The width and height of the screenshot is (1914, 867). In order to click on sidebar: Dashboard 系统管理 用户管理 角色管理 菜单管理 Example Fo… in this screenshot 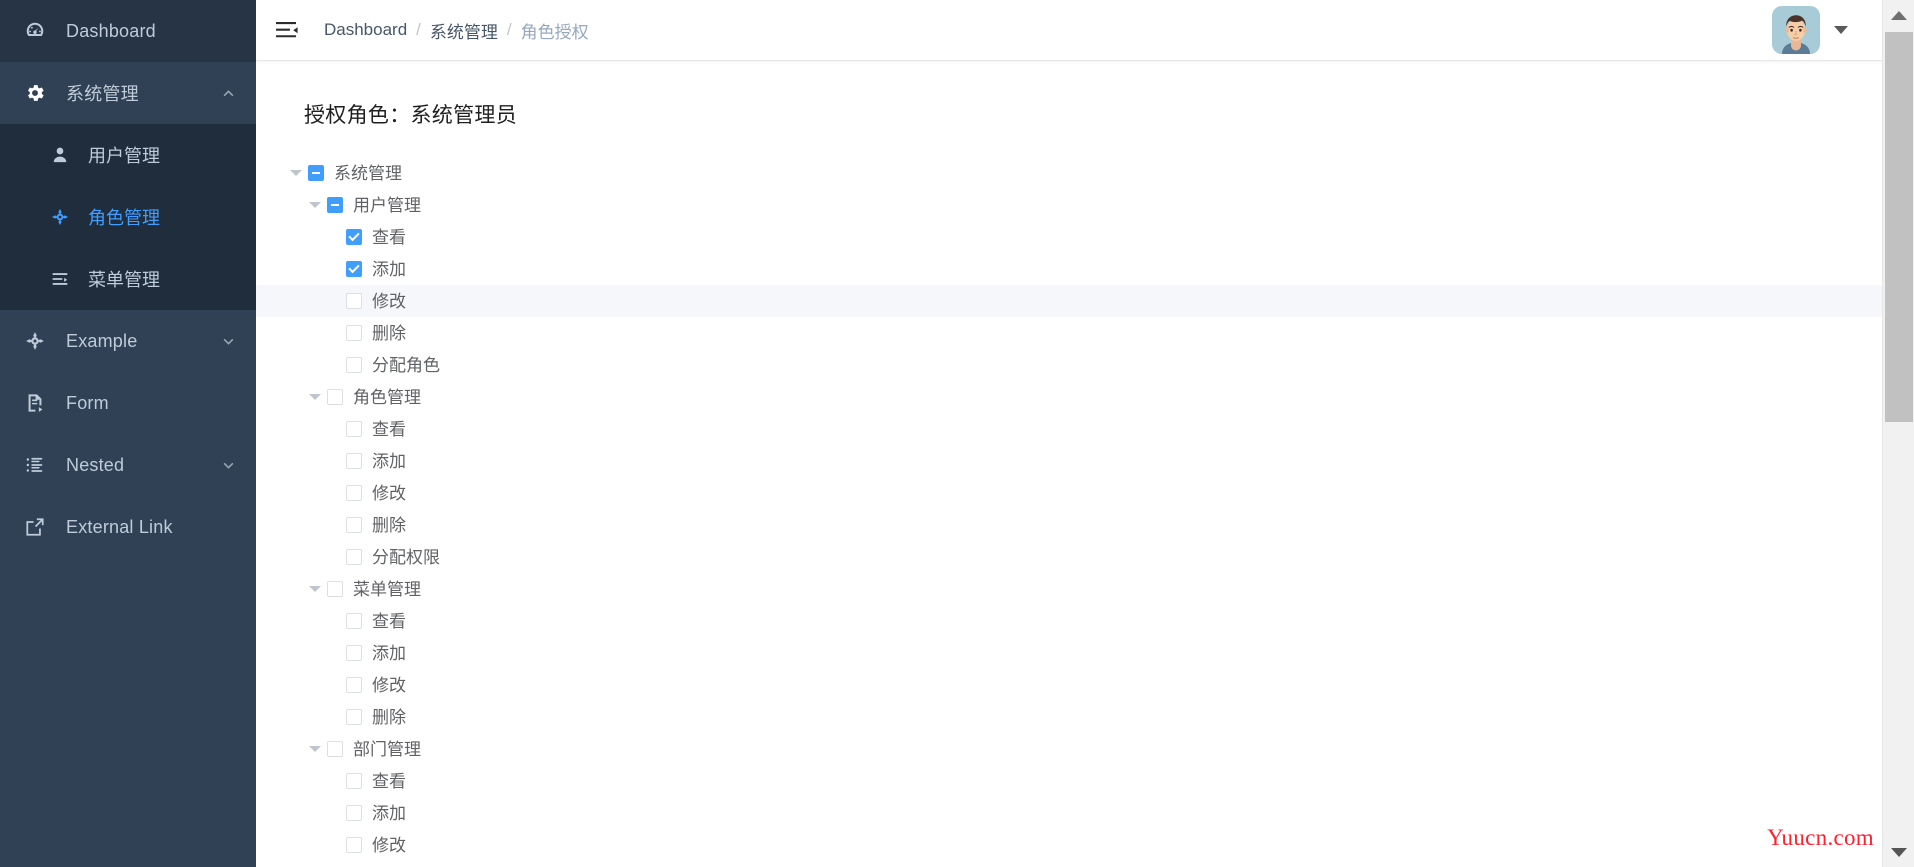, I will do `click(128, 433)`.